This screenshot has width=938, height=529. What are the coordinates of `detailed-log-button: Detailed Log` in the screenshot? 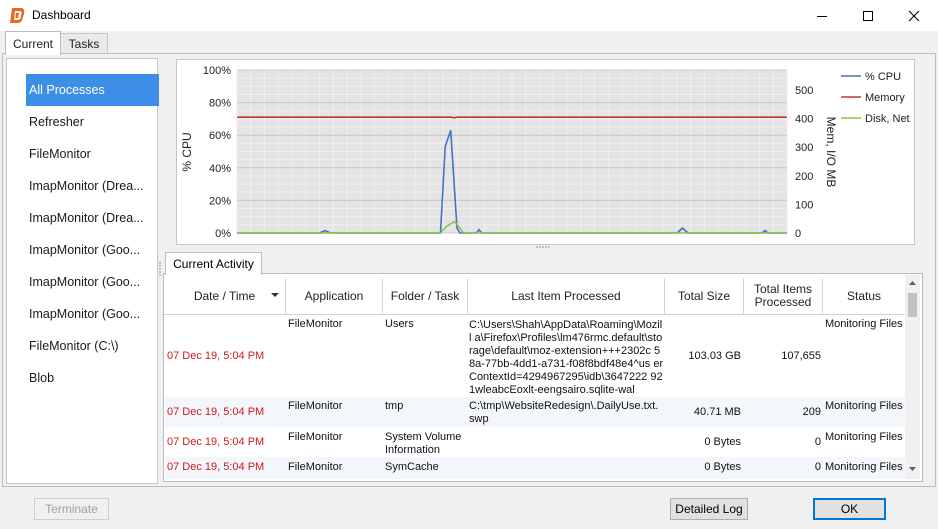 It's located at (709, 509).